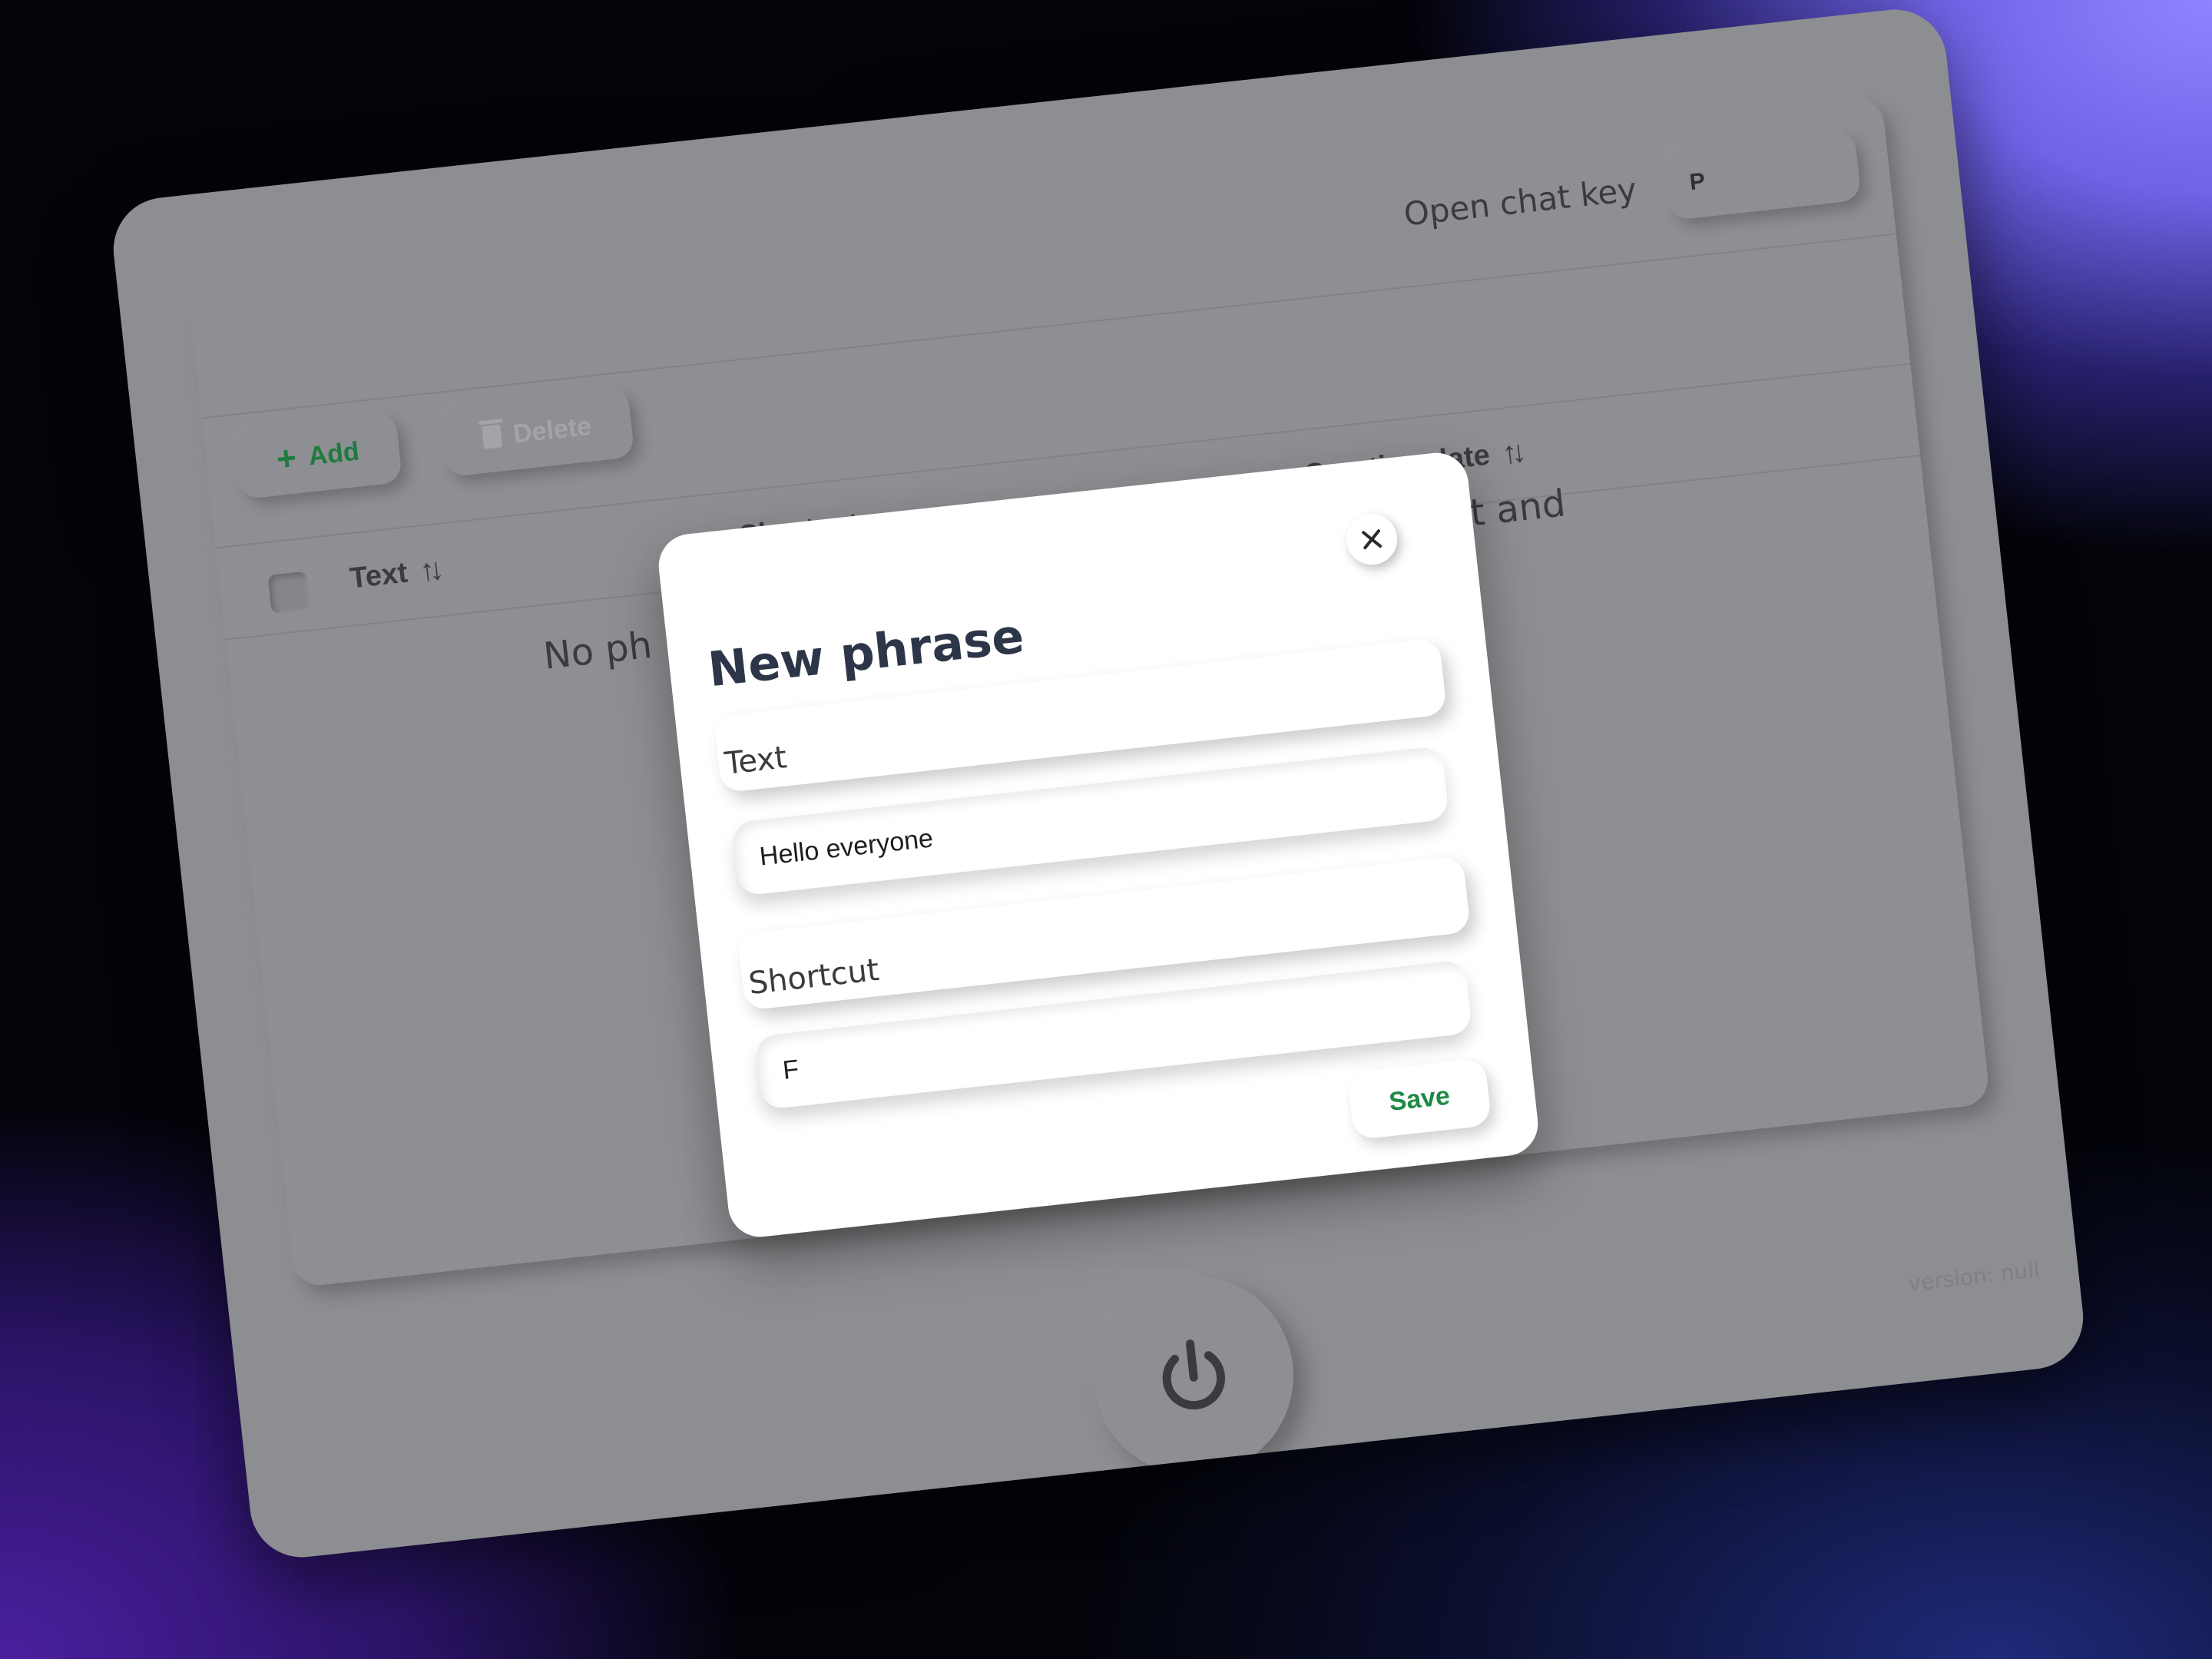 The width and height of the screenshot is (2212, 1659). I want to click on empty-table-message: No ph, so click(597, 650).